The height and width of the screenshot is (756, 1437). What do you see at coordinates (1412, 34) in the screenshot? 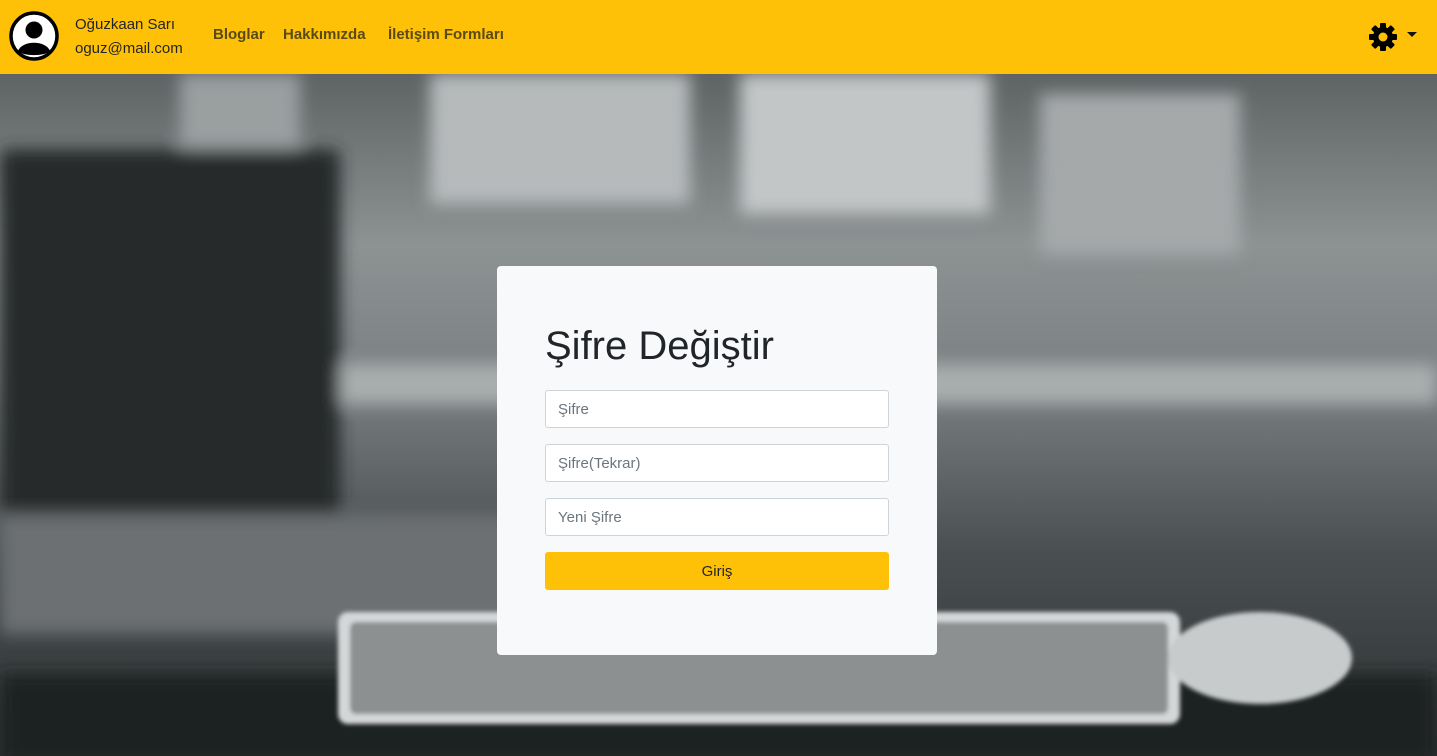
I see `caret-down-icon` at bounding box center [1412, 34].